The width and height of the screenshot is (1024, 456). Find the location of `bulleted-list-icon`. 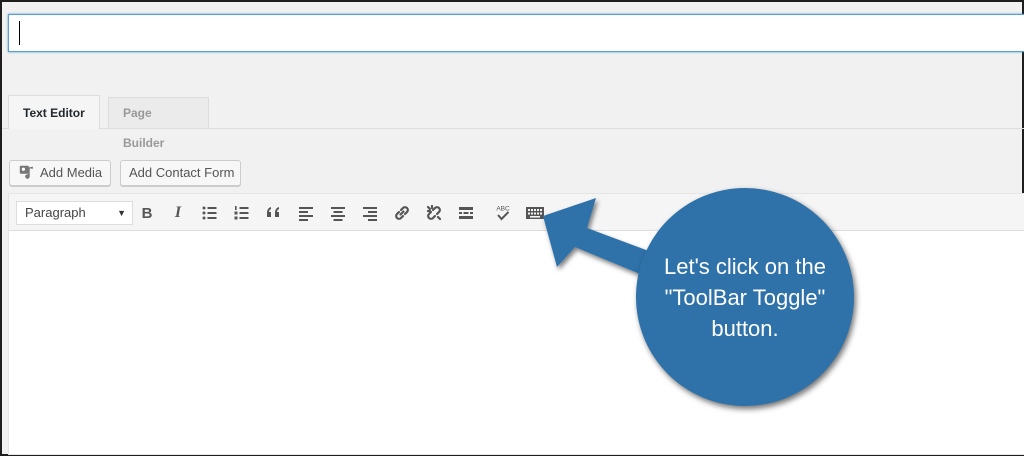

bulleted-list-icon is located at coordinates (209, 213).